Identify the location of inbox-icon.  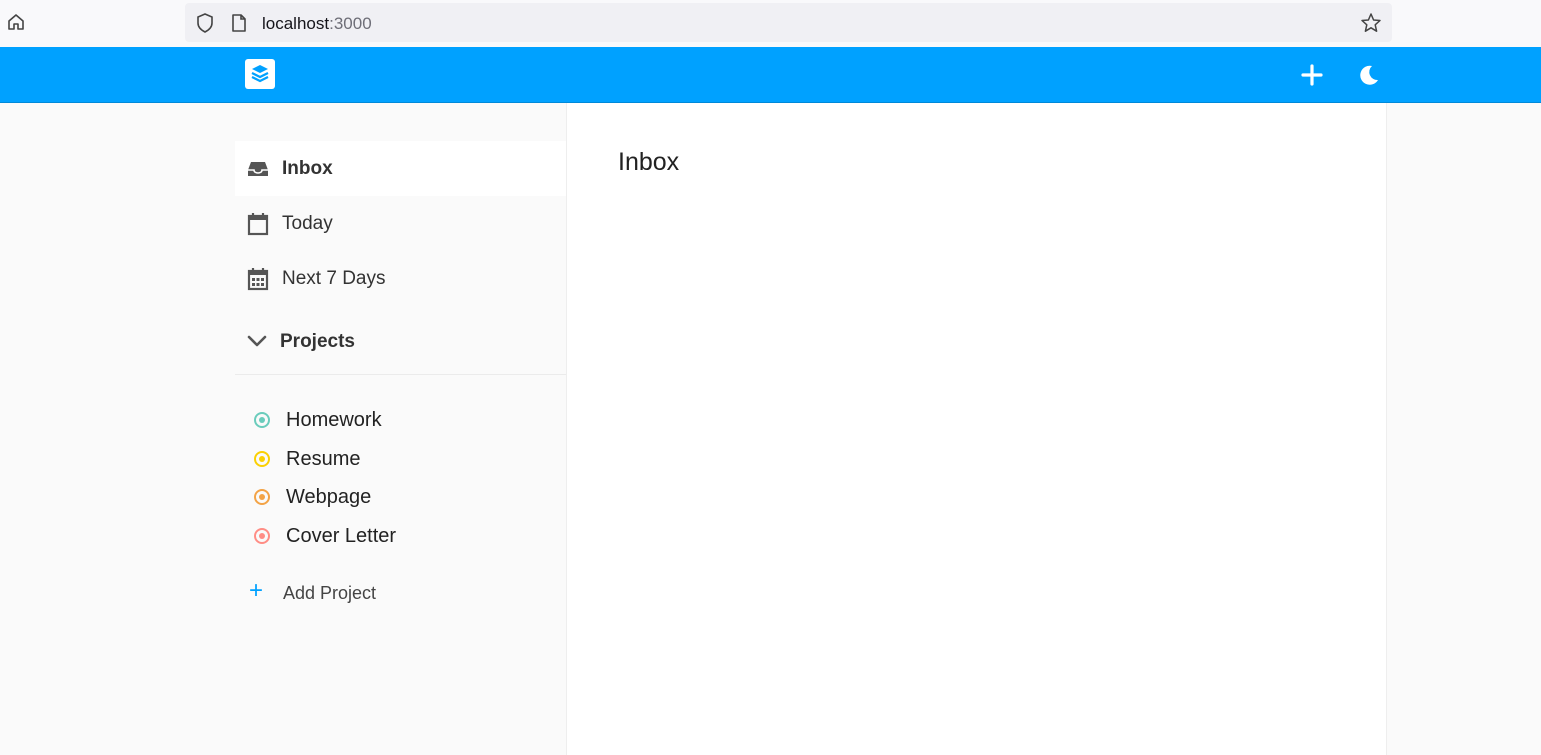
(258, 169).